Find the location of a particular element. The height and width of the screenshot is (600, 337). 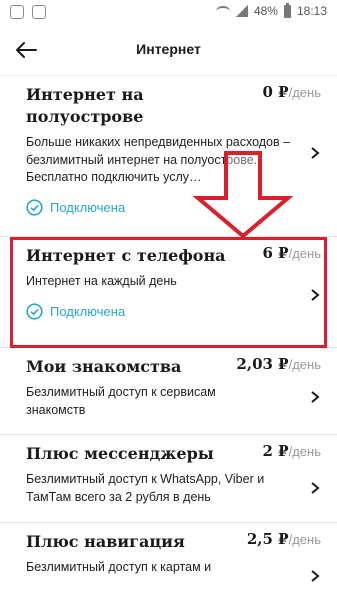

service-name: Интернет на полуострове is located at coordinates (85, 105).